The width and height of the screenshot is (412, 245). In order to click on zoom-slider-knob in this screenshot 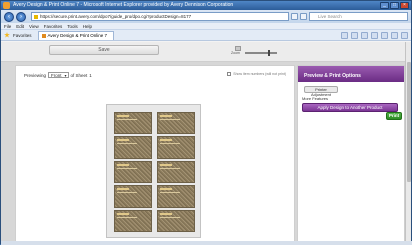, I will do `click(268, 53)`.